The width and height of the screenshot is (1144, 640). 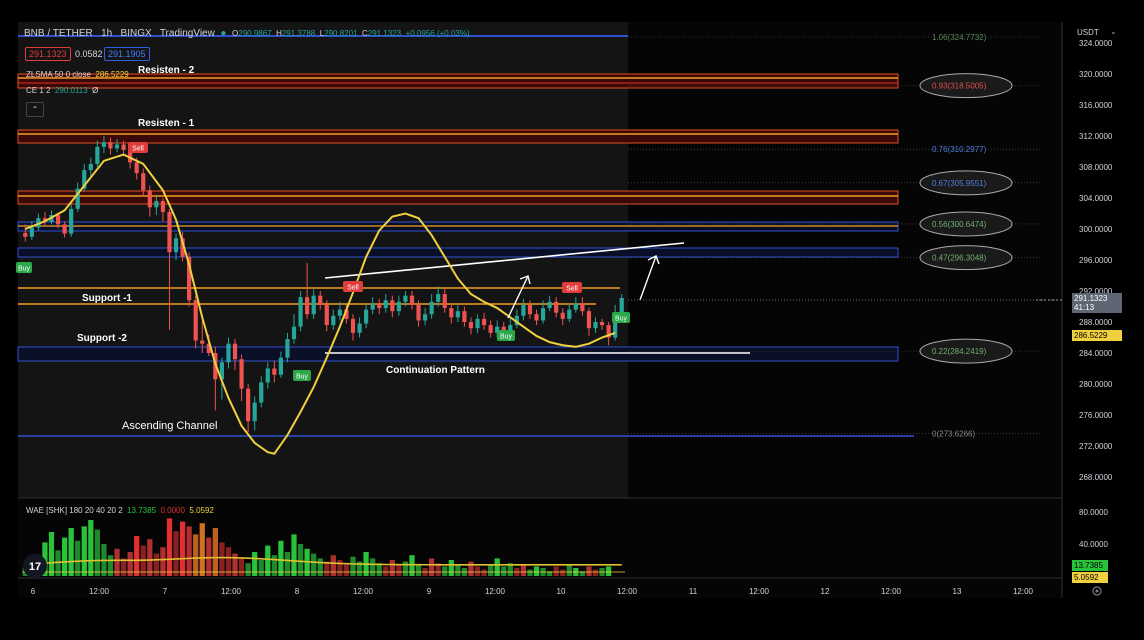 I want to click on resisten1-label: Resisten - 1, so click(x=166, y=123).